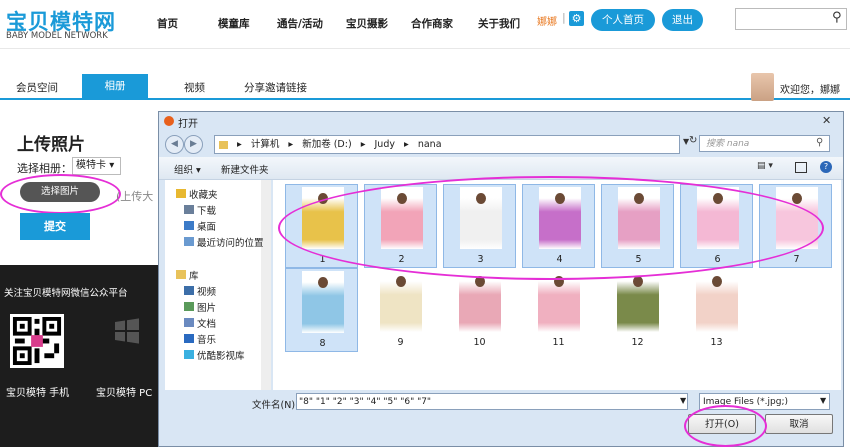 The image size is (850, 447). I want to click on help-icon: ?, so click(826, 167).